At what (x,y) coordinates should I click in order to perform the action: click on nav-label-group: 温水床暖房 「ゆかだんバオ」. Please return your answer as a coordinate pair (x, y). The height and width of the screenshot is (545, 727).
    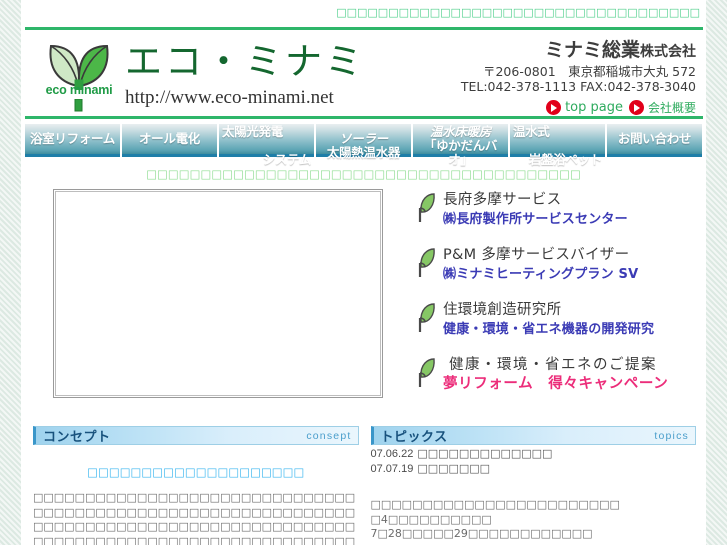
    Looking at the image, I should click on (460, 139).